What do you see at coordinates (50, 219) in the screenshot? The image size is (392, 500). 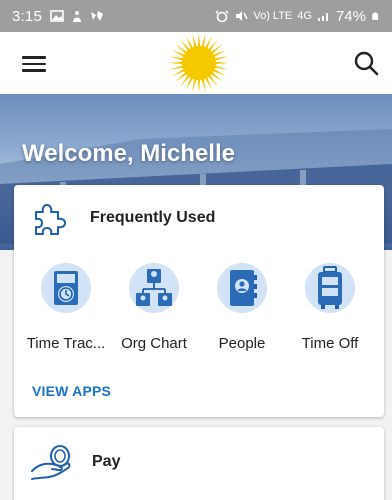 I see `puzzle-icon` at bounding box center [50, 219].